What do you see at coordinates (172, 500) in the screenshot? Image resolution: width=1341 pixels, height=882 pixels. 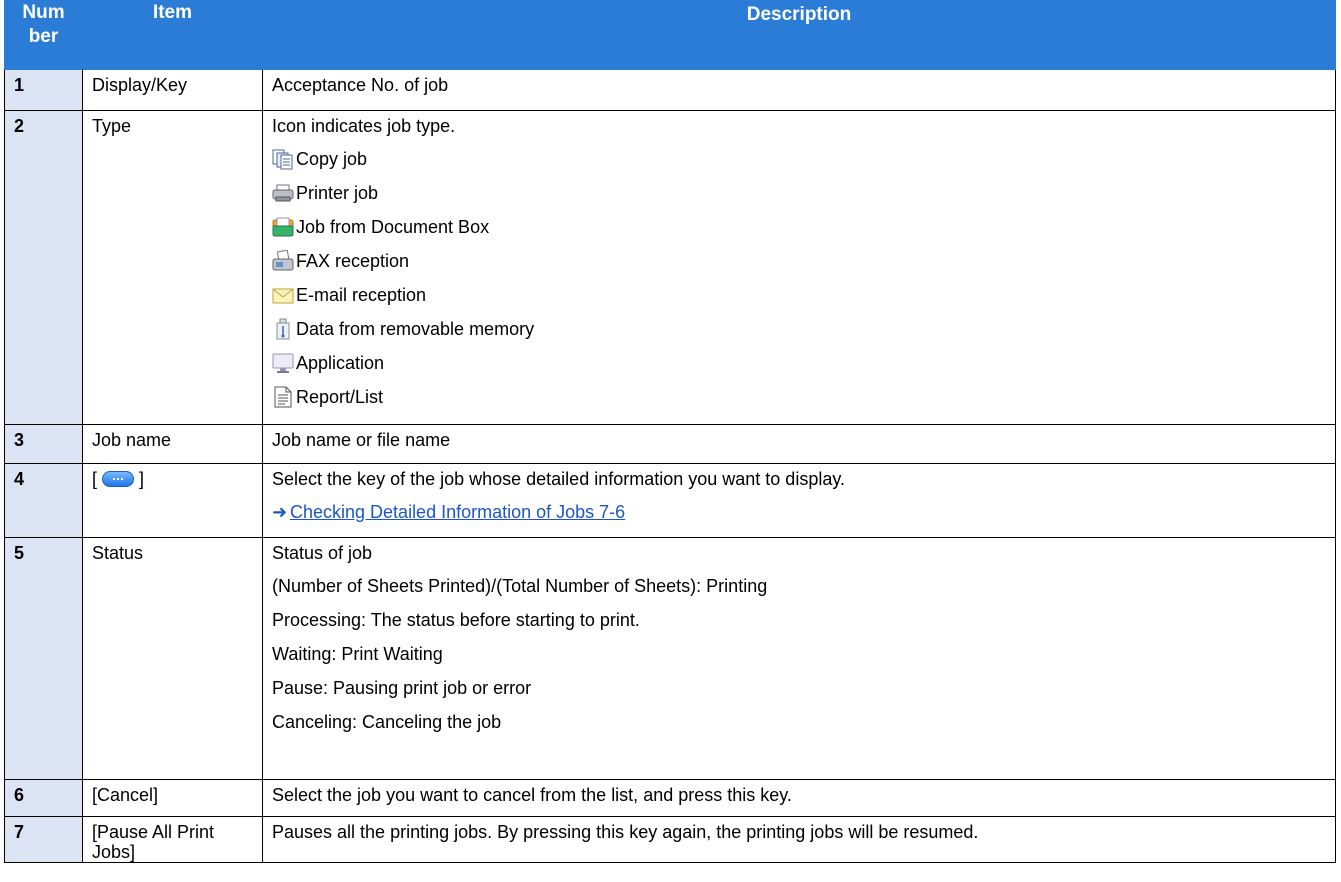 I see `row-item: [ ]` at bounding box center [172, 500].